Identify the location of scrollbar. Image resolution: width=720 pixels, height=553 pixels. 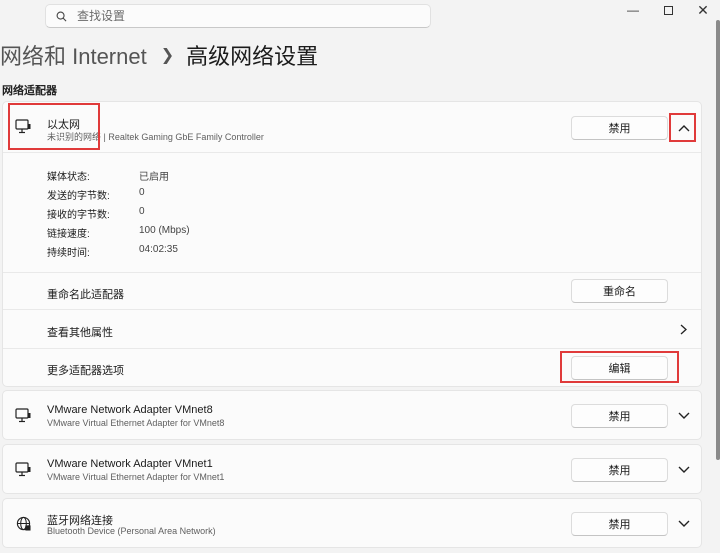
(718, 240).